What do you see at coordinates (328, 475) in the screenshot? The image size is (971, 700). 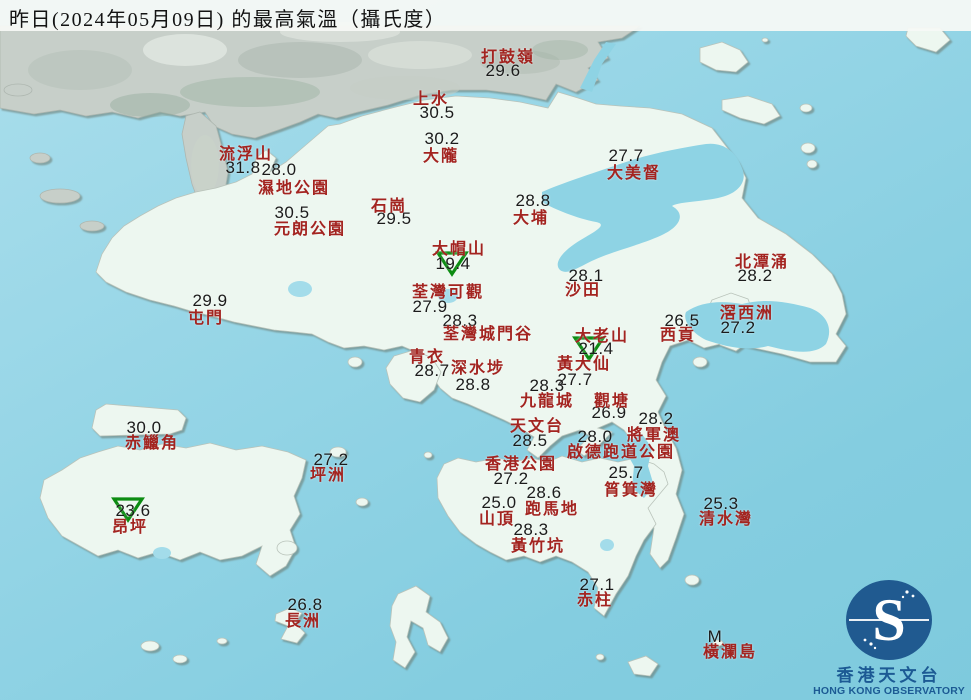 I see `station-name: 坪洲` at bounding box center [328, 475].